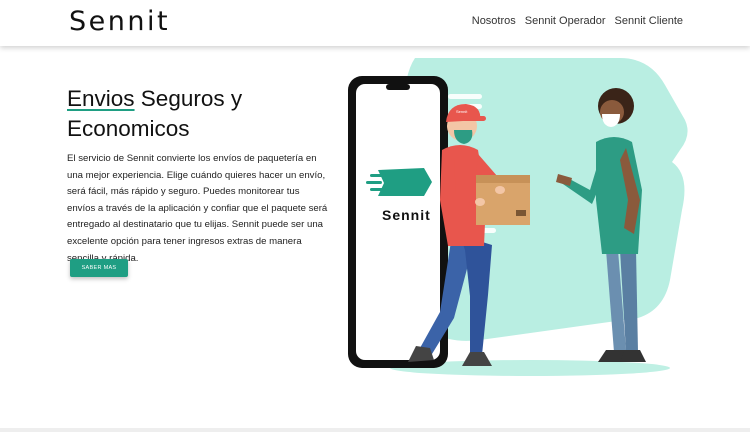 The width and height of the screenshot is (750, 432). I want to click on cap-logo-text: Sennit, so click(462, 111).